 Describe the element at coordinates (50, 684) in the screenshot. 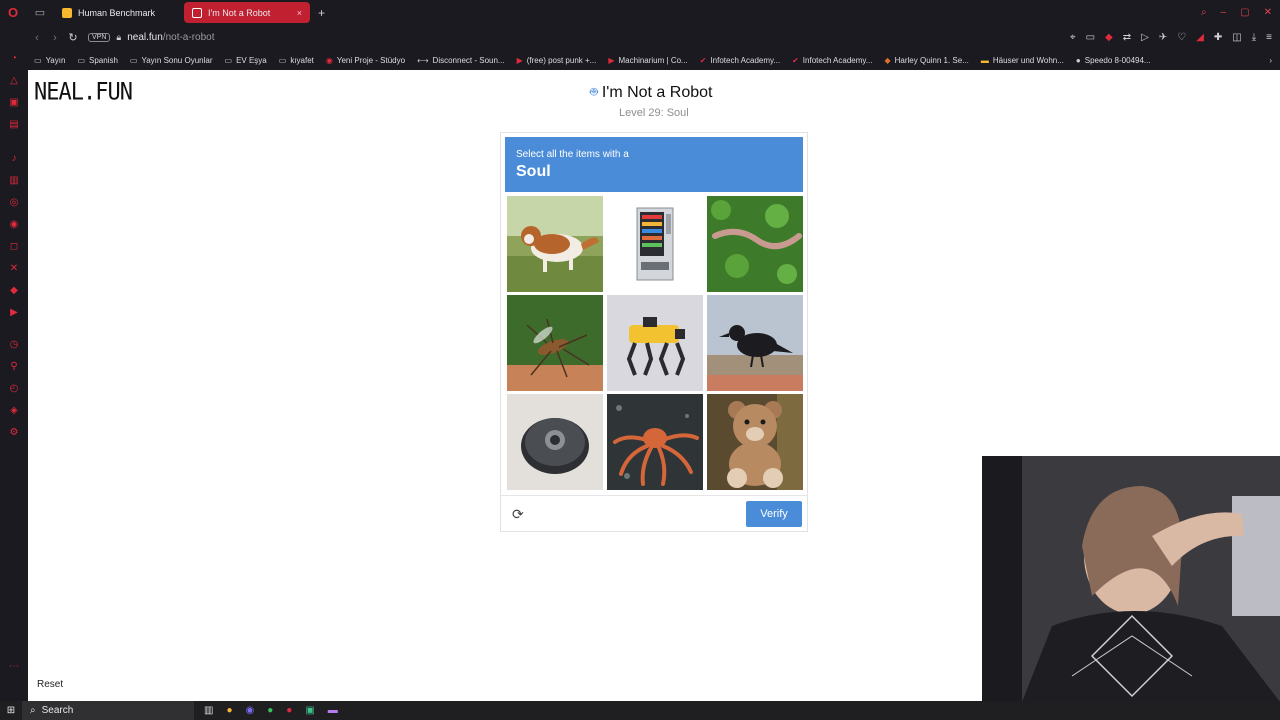

I see `reset-button: Reset` at that location.